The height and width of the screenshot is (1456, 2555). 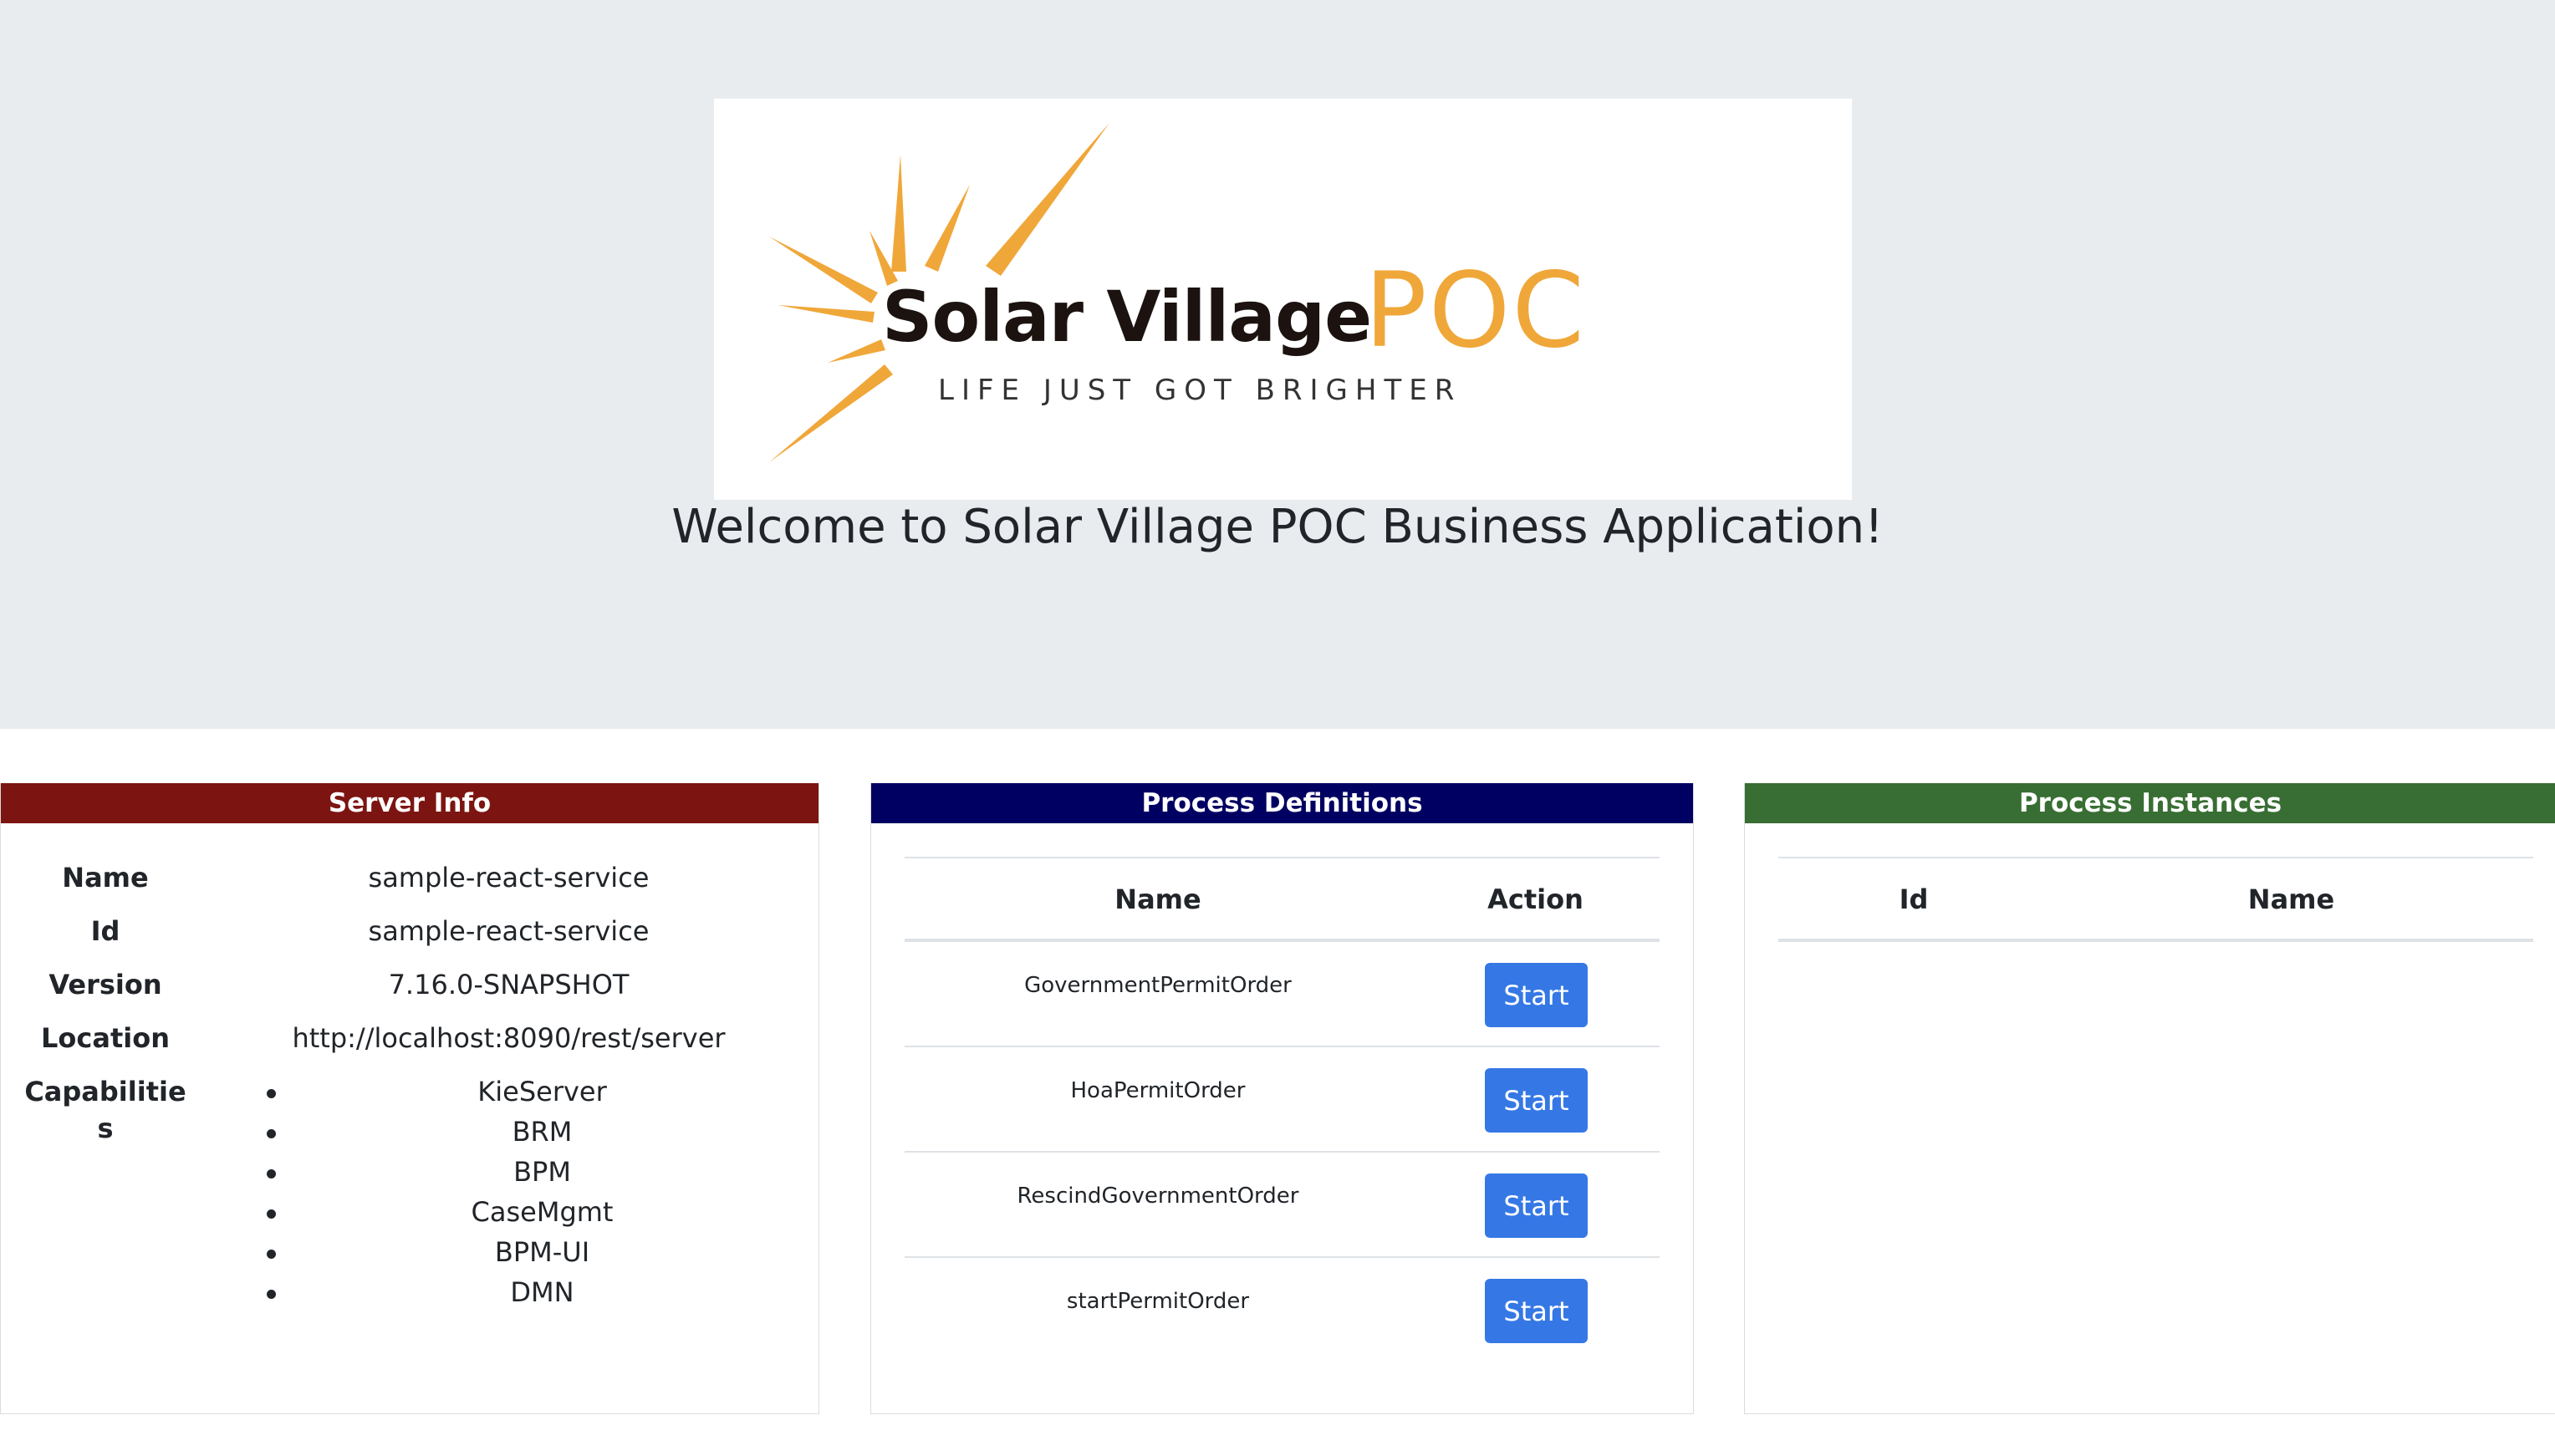 What do you see at coordinates (1158, 985) in the screenshot?
I see `process-name-cell: GovernmentPermitOrder` at bounding box center [1158, 985].